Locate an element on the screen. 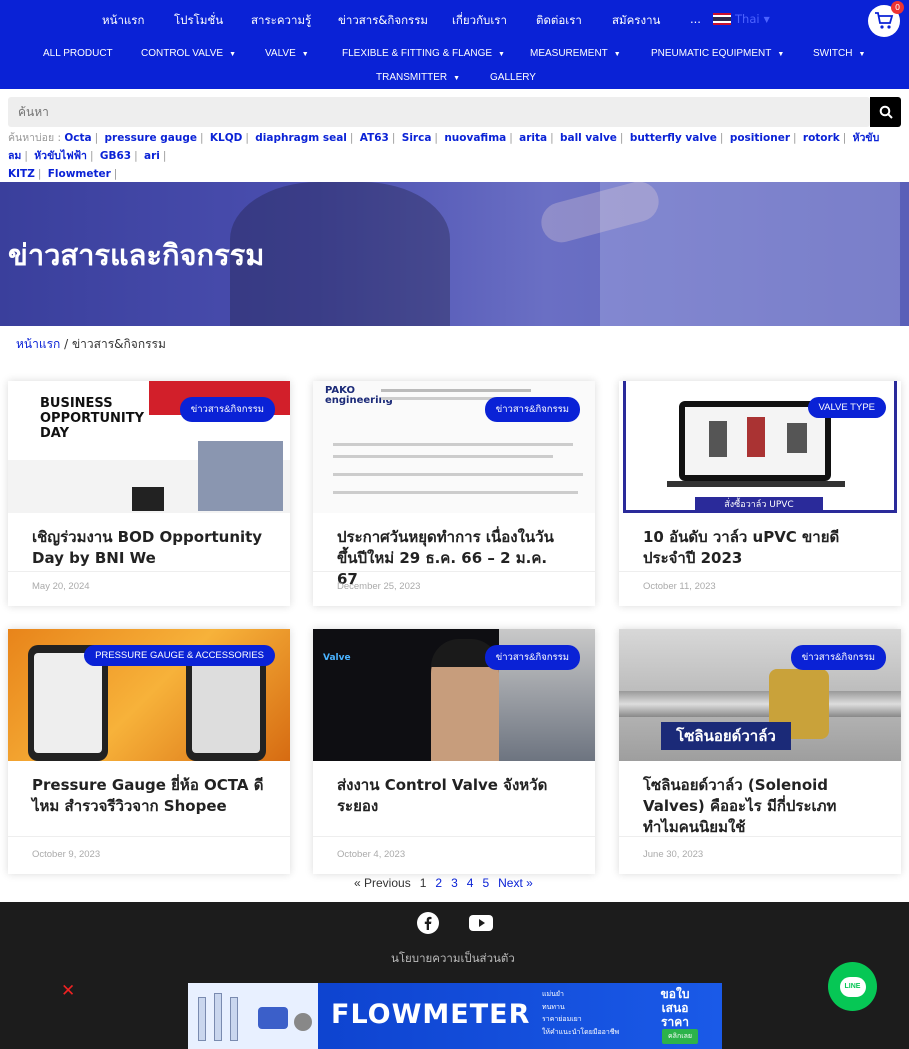 The width and height of the screenshot is (909, 1049). menu-all-product: ALL PRODUCT is located at coordinates (78, 53).